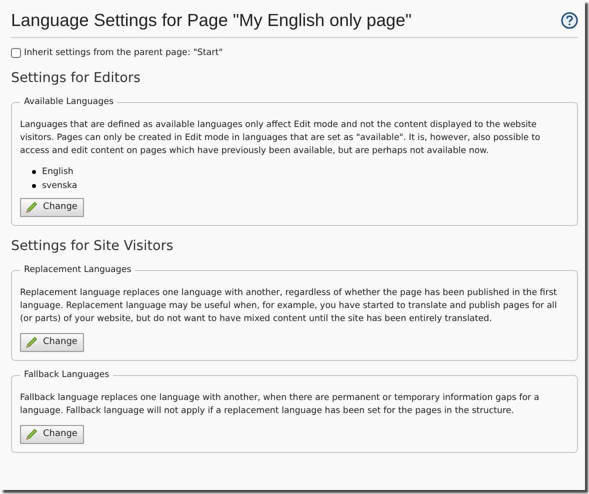 The height and width of the screenshot is (494, 589). What do you see at coordinates (69, 102) in the screenshot?
I see `group-legend: Available Languages` at bounding box center [69, 102].